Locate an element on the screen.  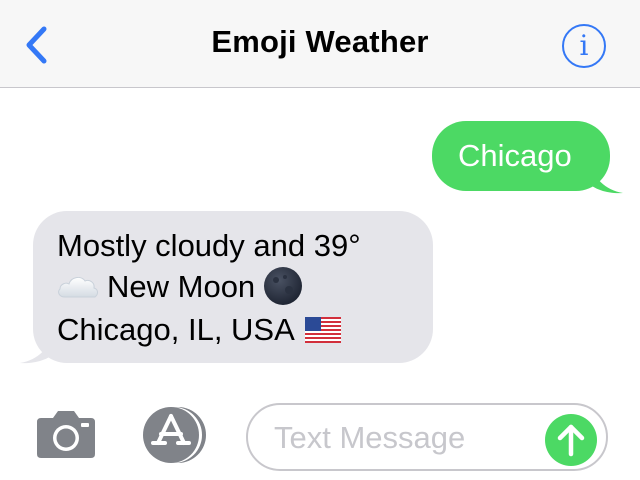
info-button: i is located at coordinates (584, 46).